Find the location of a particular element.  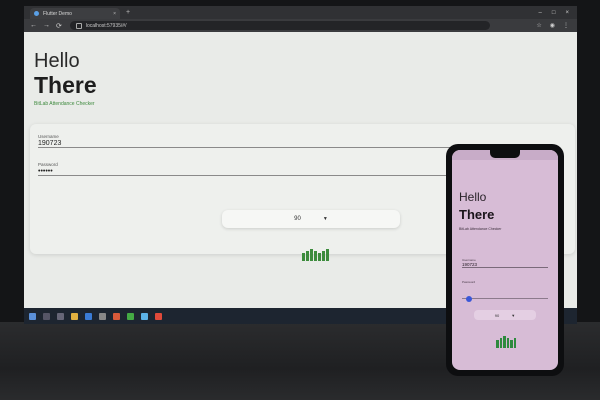

close-tab-icon: × is located at coordinates (114, 14).